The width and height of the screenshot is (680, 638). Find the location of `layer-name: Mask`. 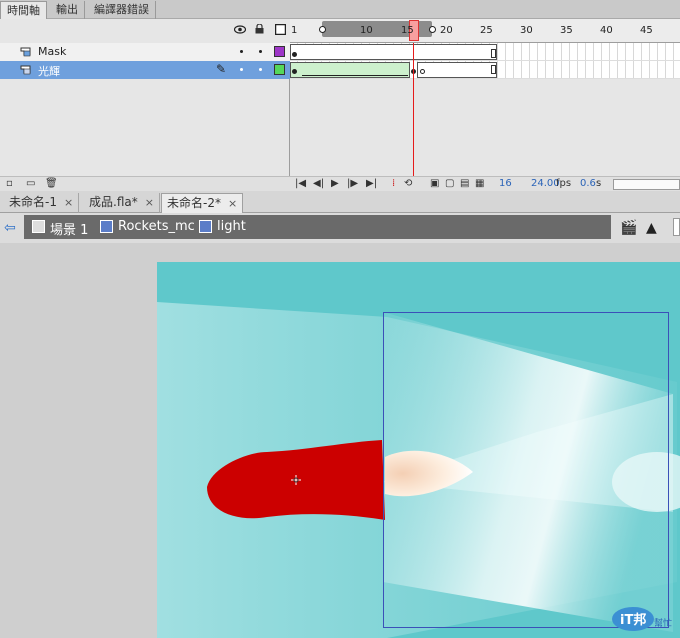

layer-name: Mask is located at coordinates (52, 51).